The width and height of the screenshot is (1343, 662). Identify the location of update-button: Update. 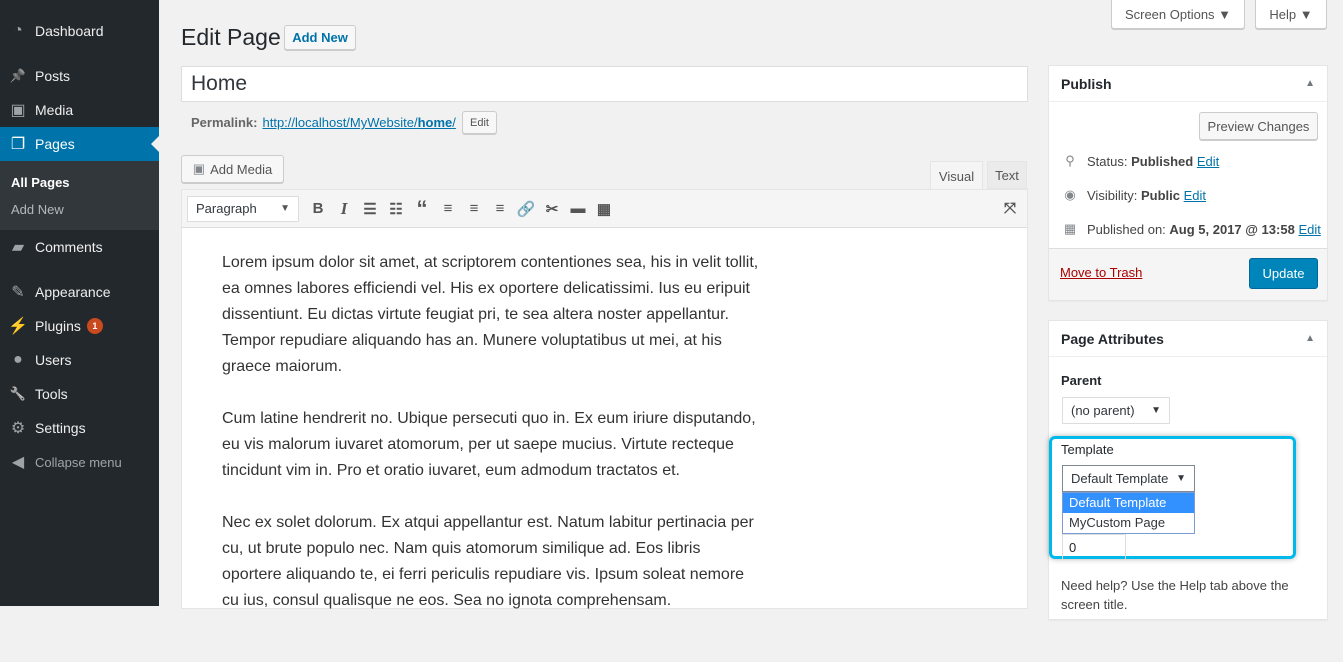
(1283, 273).